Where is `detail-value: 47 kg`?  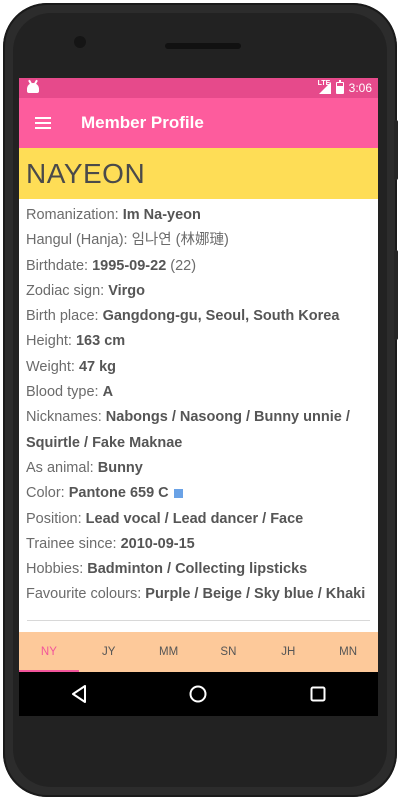
detail-value: 47 kg is located at coordinates (97, 366).